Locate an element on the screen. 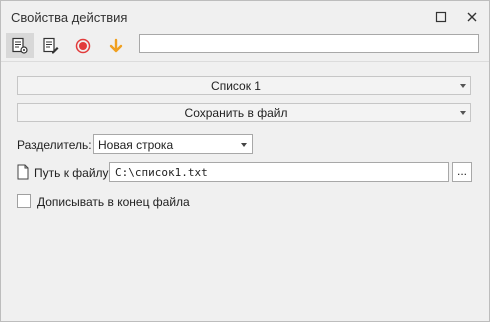 The height and width of the screenshot is (322, 490). record-icon is located at coordinates (83, 45).